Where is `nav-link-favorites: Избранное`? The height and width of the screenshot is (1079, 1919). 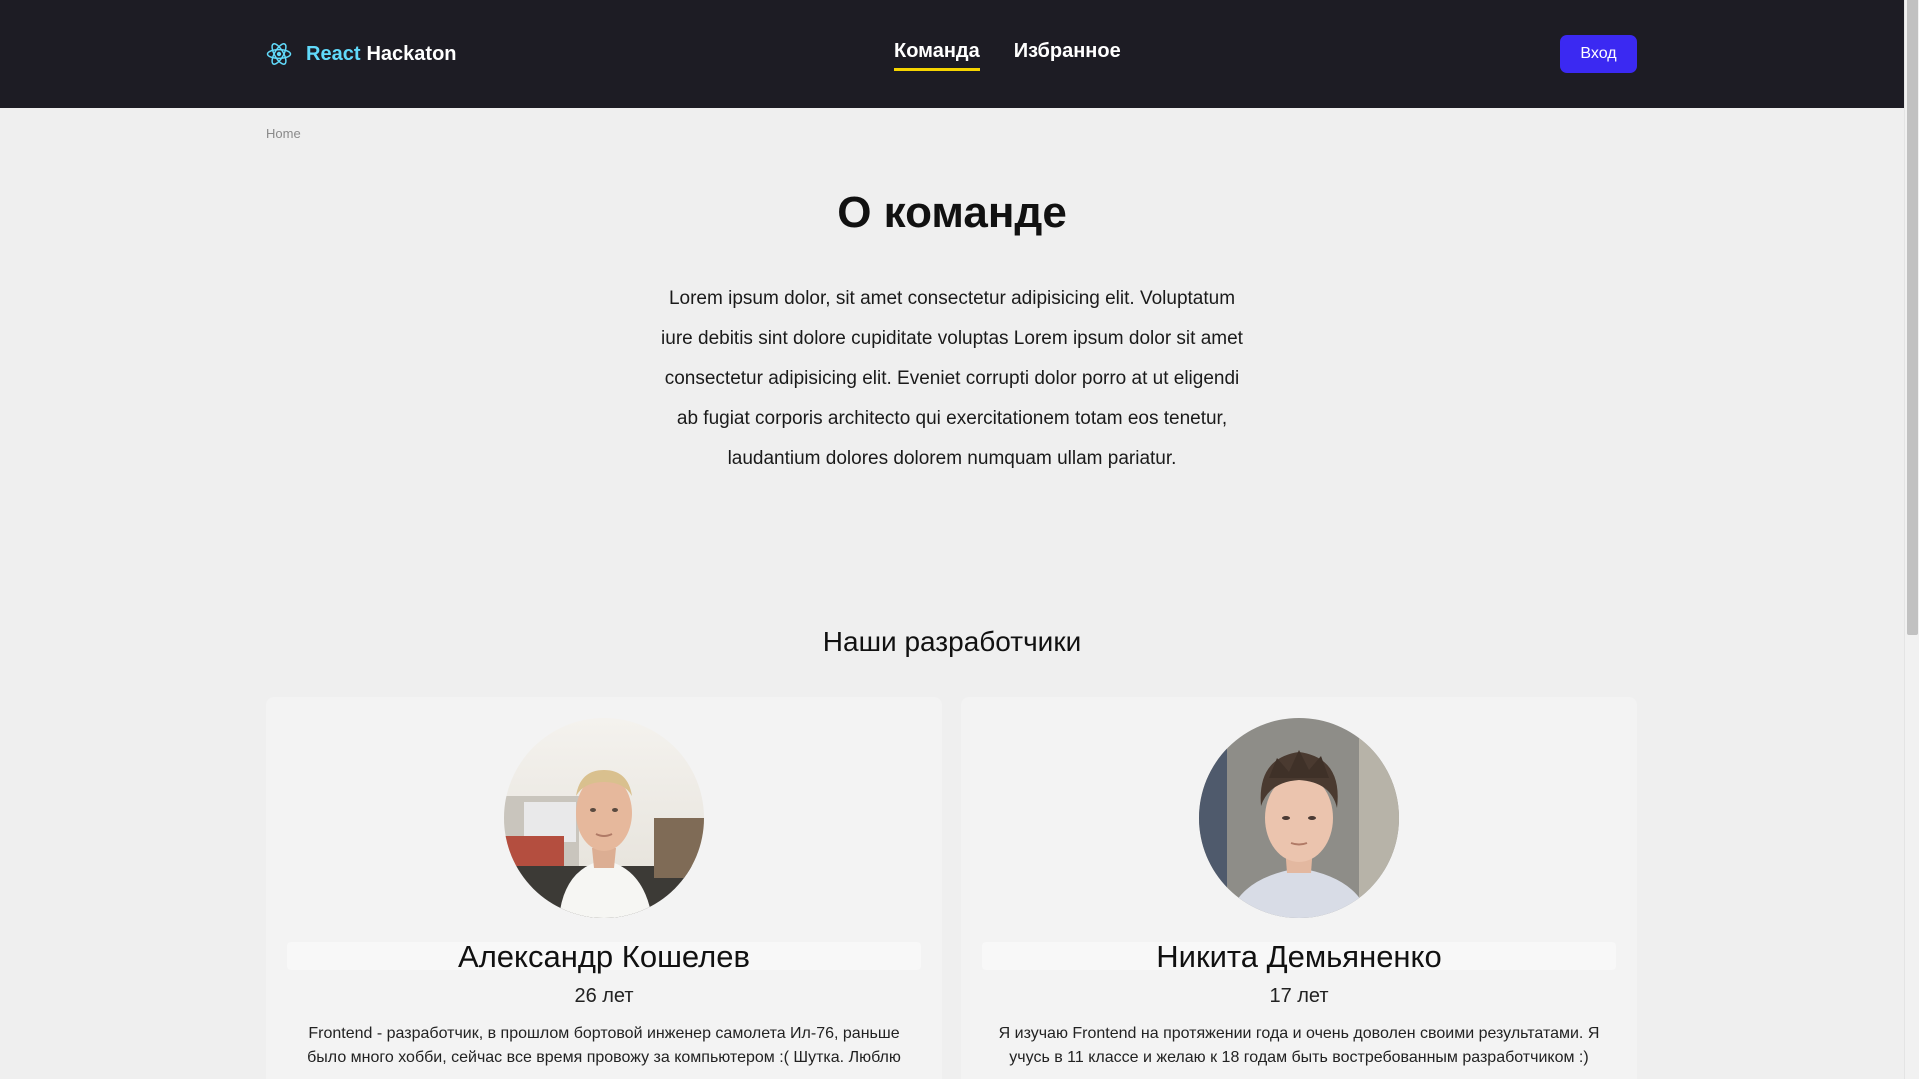
nav-link-favorites: Избранное is located at coordinates (1067, 55).